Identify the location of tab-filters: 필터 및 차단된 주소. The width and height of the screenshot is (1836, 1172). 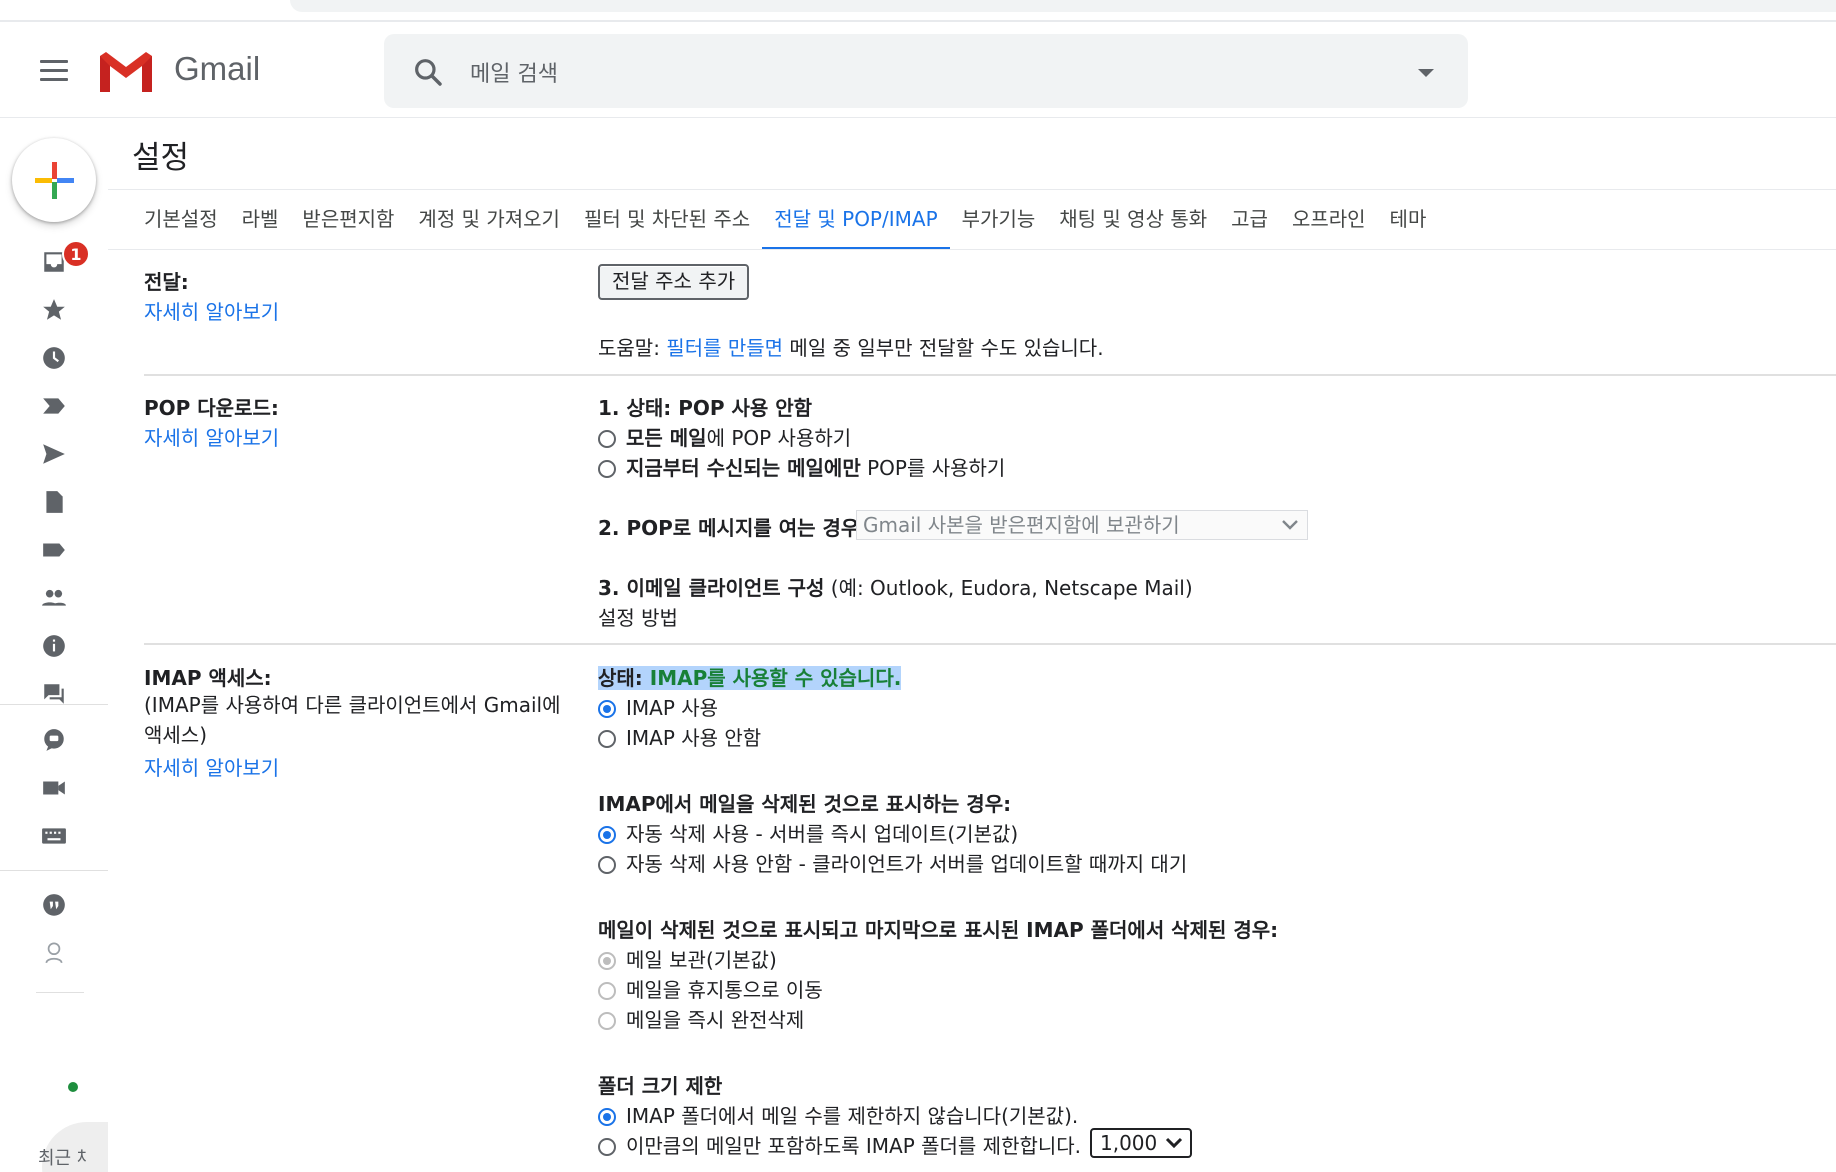
(667, 225).